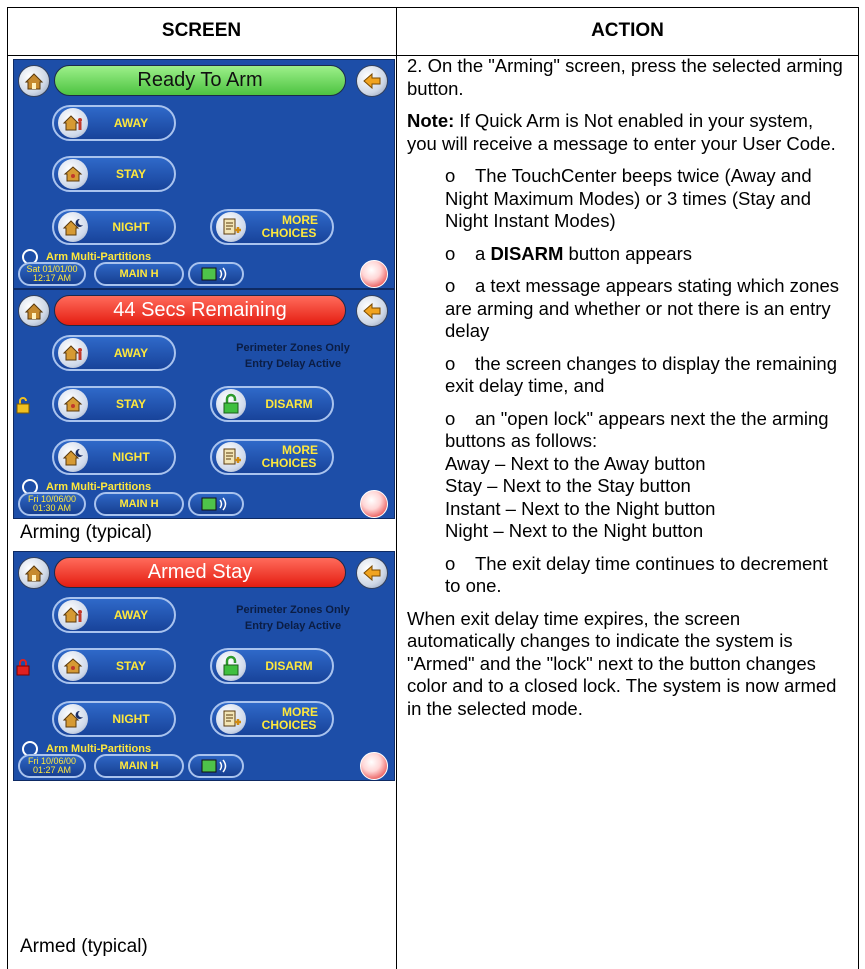  I want to click on screen-column-header: SCREEN, so click(201, 30).